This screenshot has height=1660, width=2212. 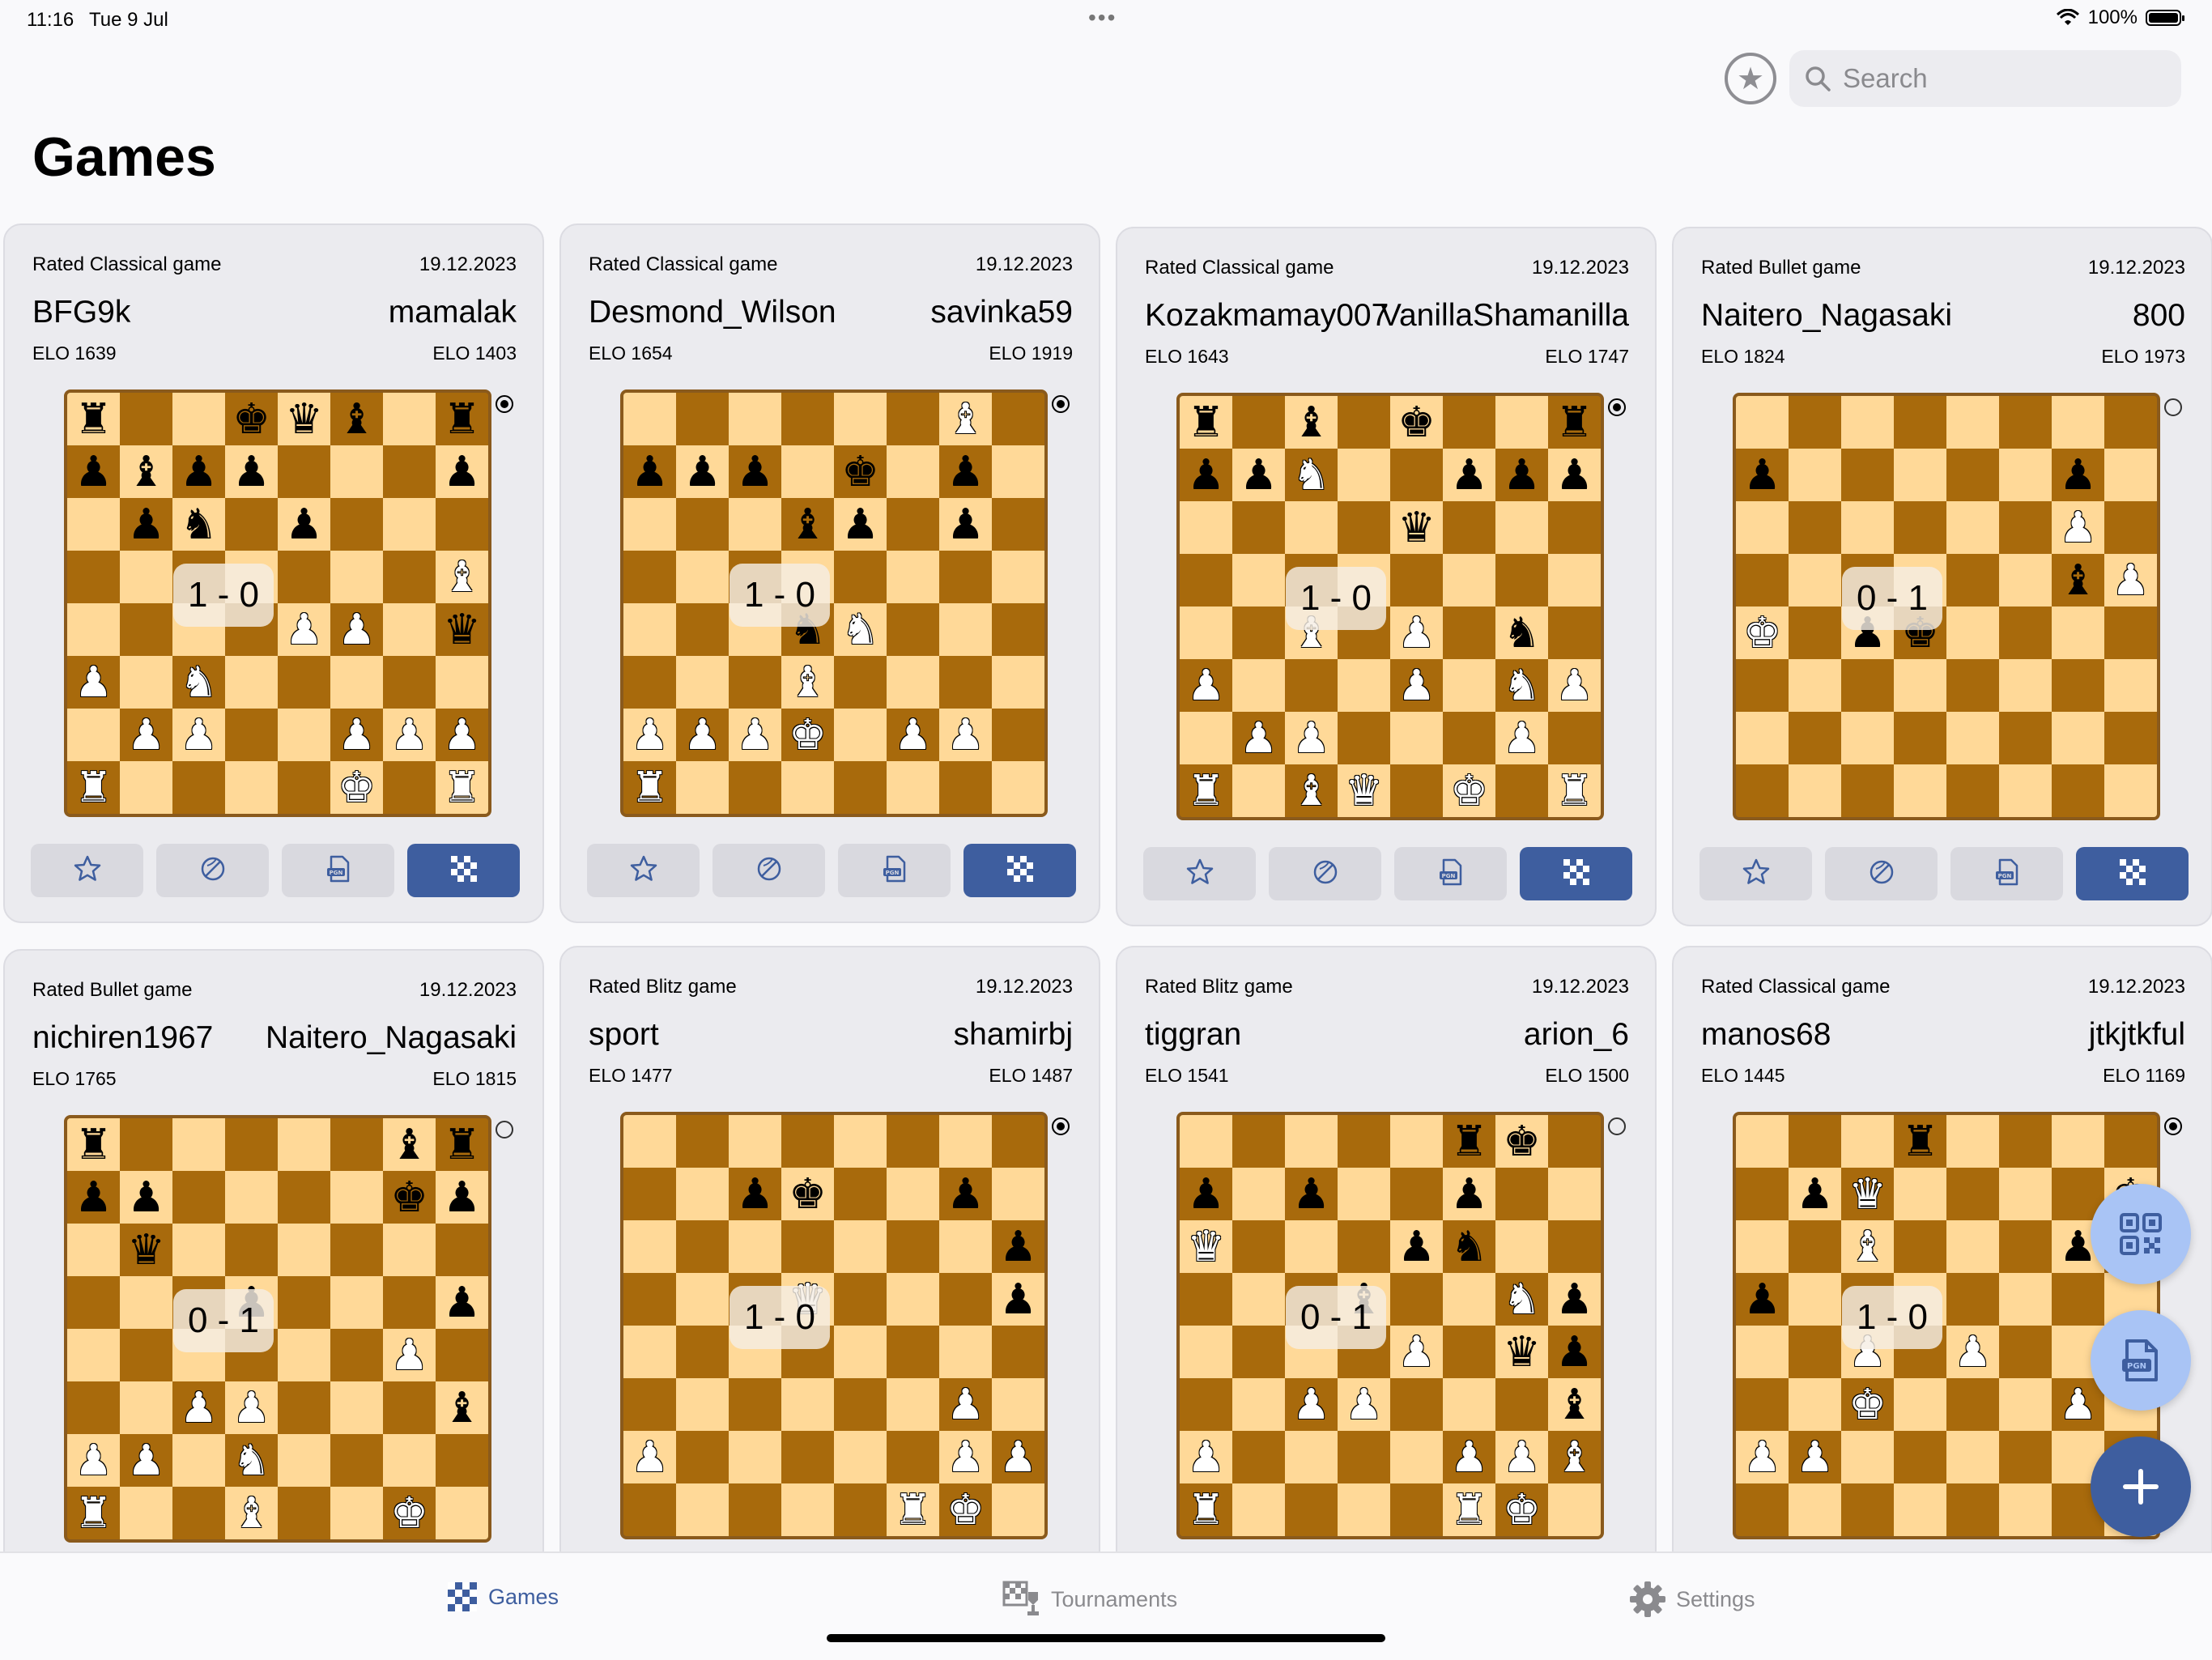 I want to click on open-board-button, so click(x=1576, y=873).